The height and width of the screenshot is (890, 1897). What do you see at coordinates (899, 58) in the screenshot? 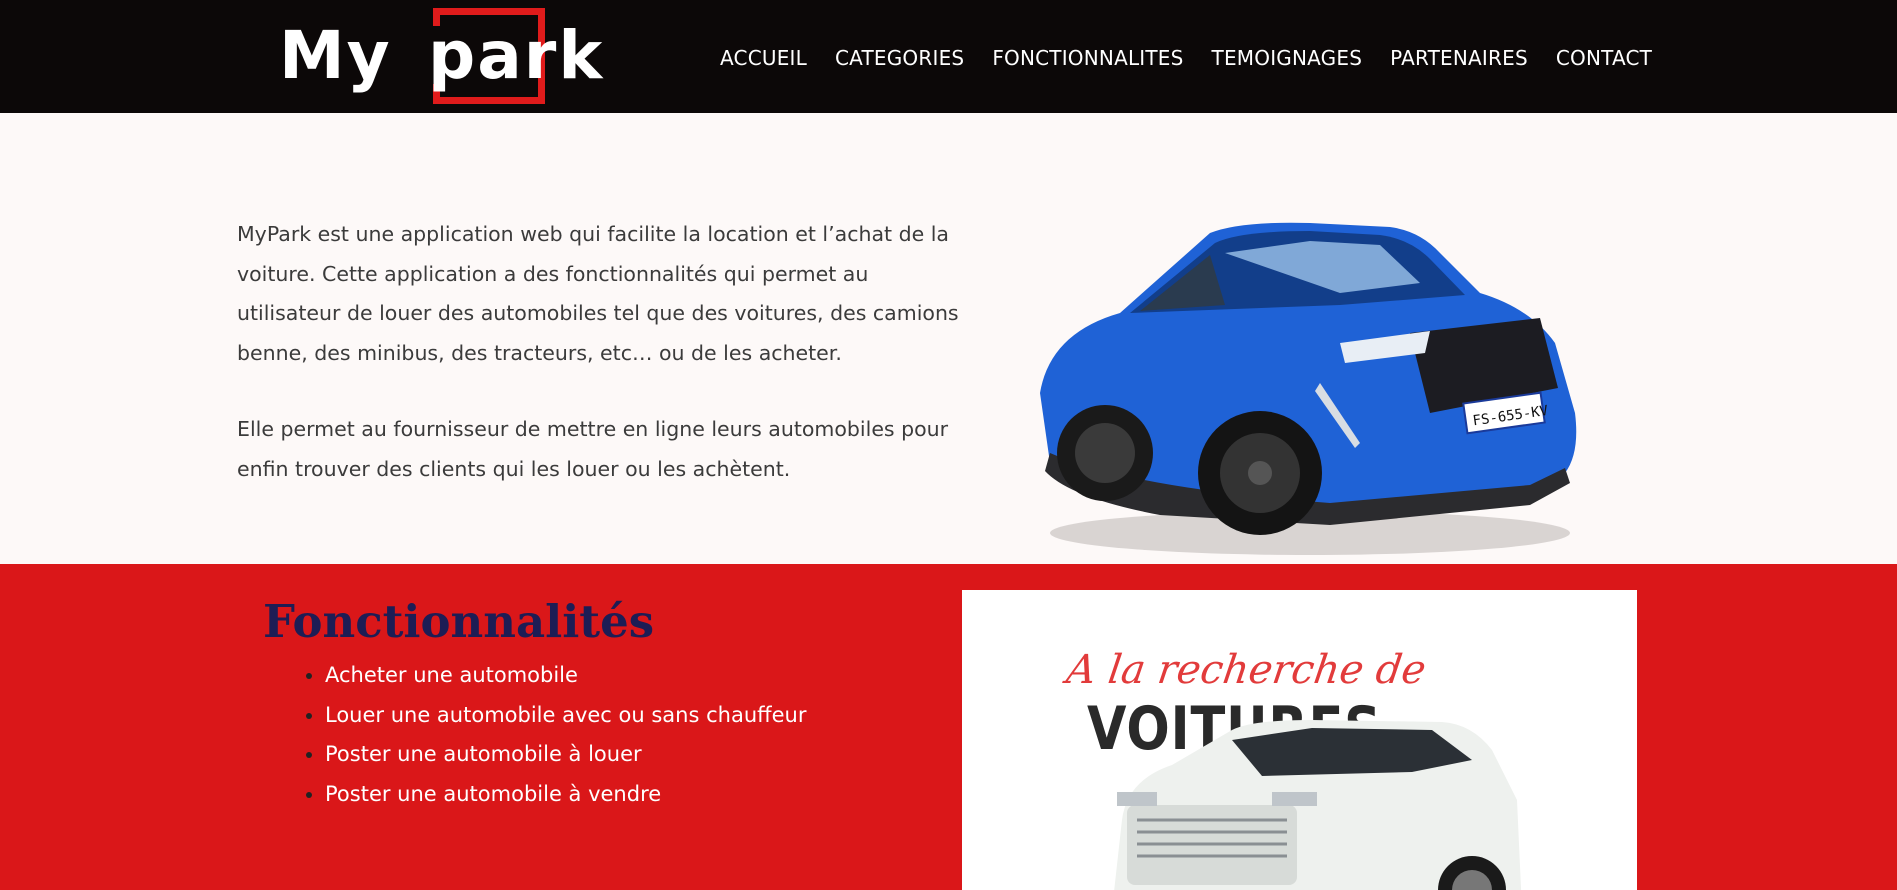
I see `nav-categories: CATEGORIES` at bounding box center [899, 58].